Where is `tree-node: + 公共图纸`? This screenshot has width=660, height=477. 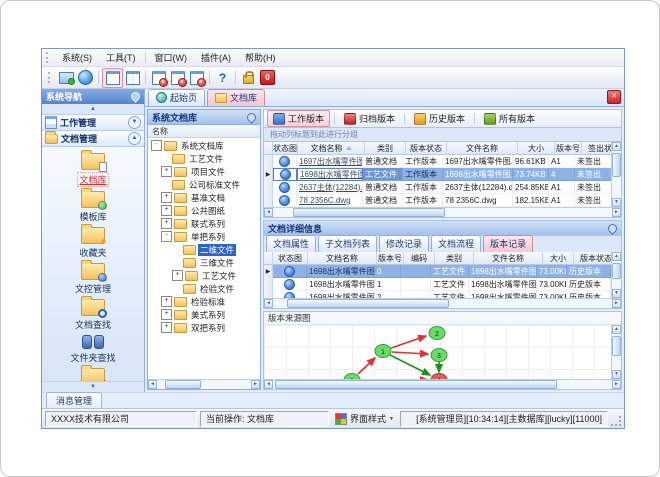
tree-node: + 公共图纸 is located at coordinates (204, 210).